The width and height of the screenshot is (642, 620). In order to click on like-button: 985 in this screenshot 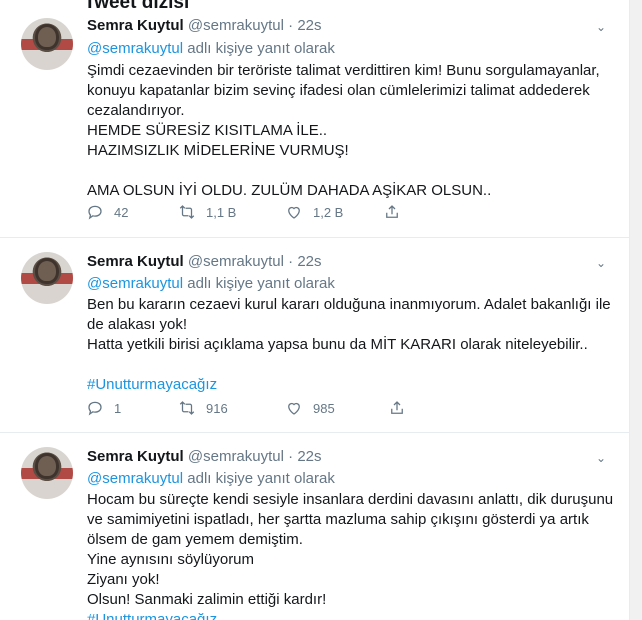, I will do `click(310, 408)`.